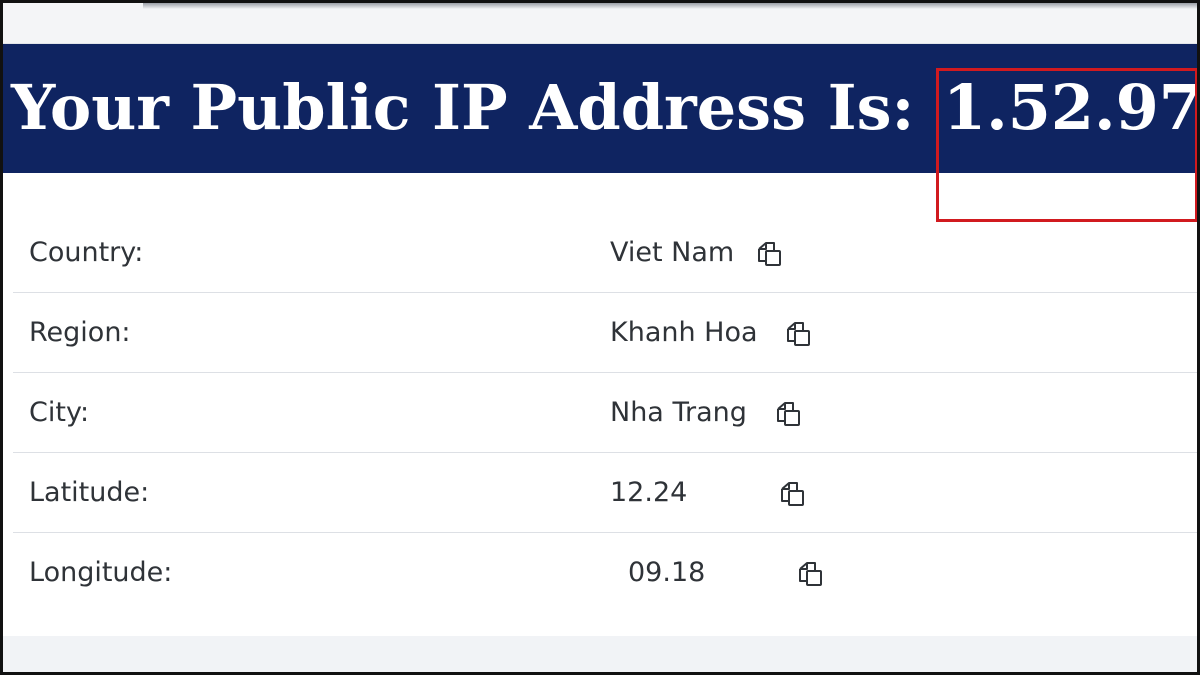  What do you see at coordinates (59, 412) in the screenshot?
I see `city-label: City:` at bounding box center [59, 412].